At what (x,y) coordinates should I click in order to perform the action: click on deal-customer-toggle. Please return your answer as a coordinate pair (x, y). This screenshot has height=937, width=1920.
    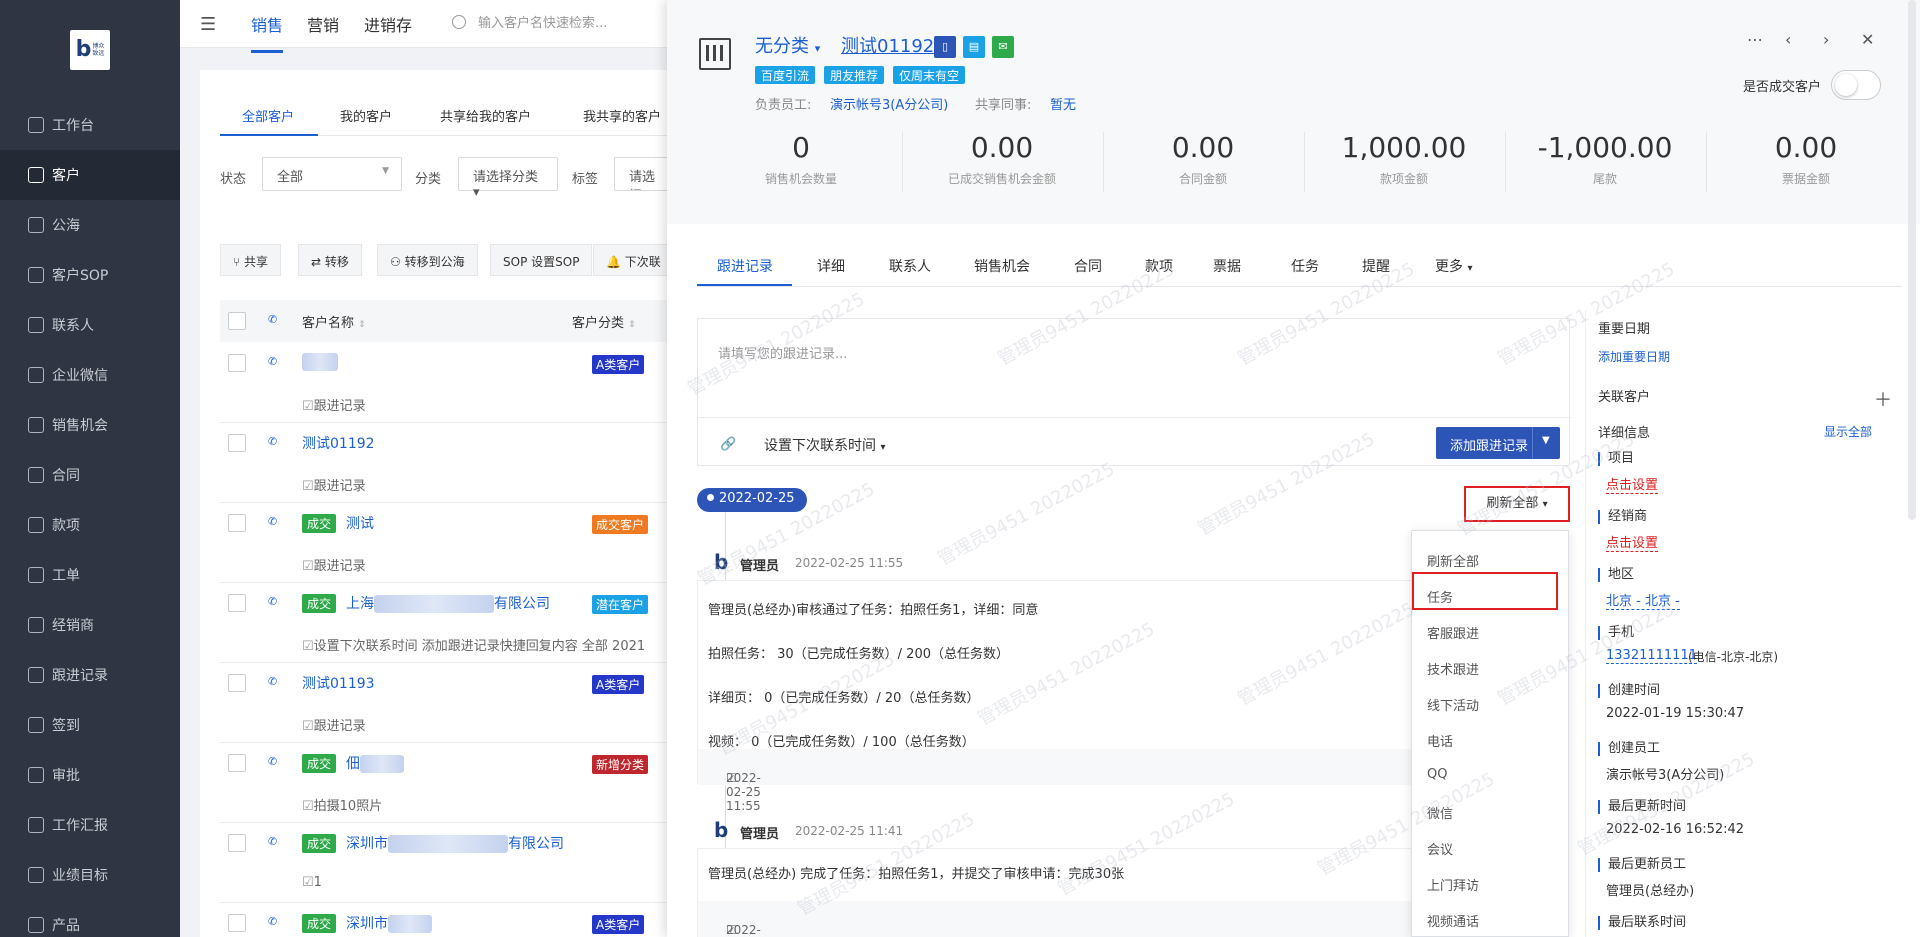
    Looking at the image, I should click on (1856, 85).